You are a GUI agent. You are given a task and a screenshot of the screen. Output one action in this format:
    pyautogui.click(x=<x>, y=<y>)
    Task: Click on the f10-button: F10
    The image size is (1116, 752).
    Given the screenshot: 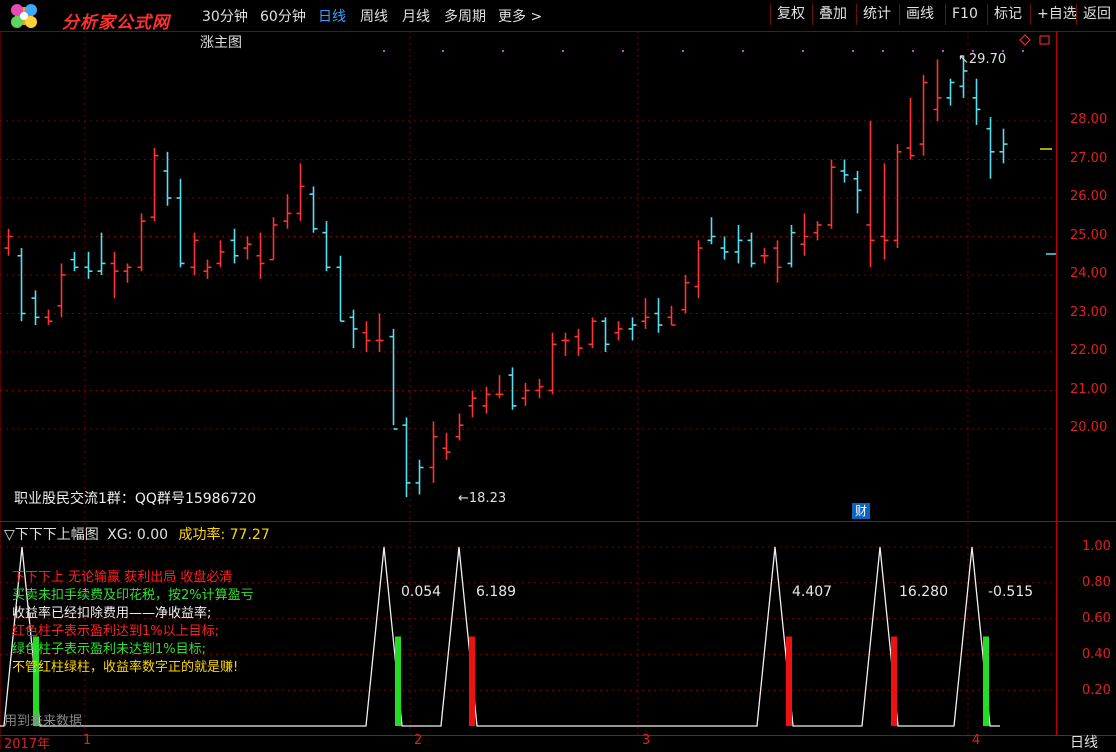 What is the action you would take?
    pyautogui.click(x=964, y=14)
    